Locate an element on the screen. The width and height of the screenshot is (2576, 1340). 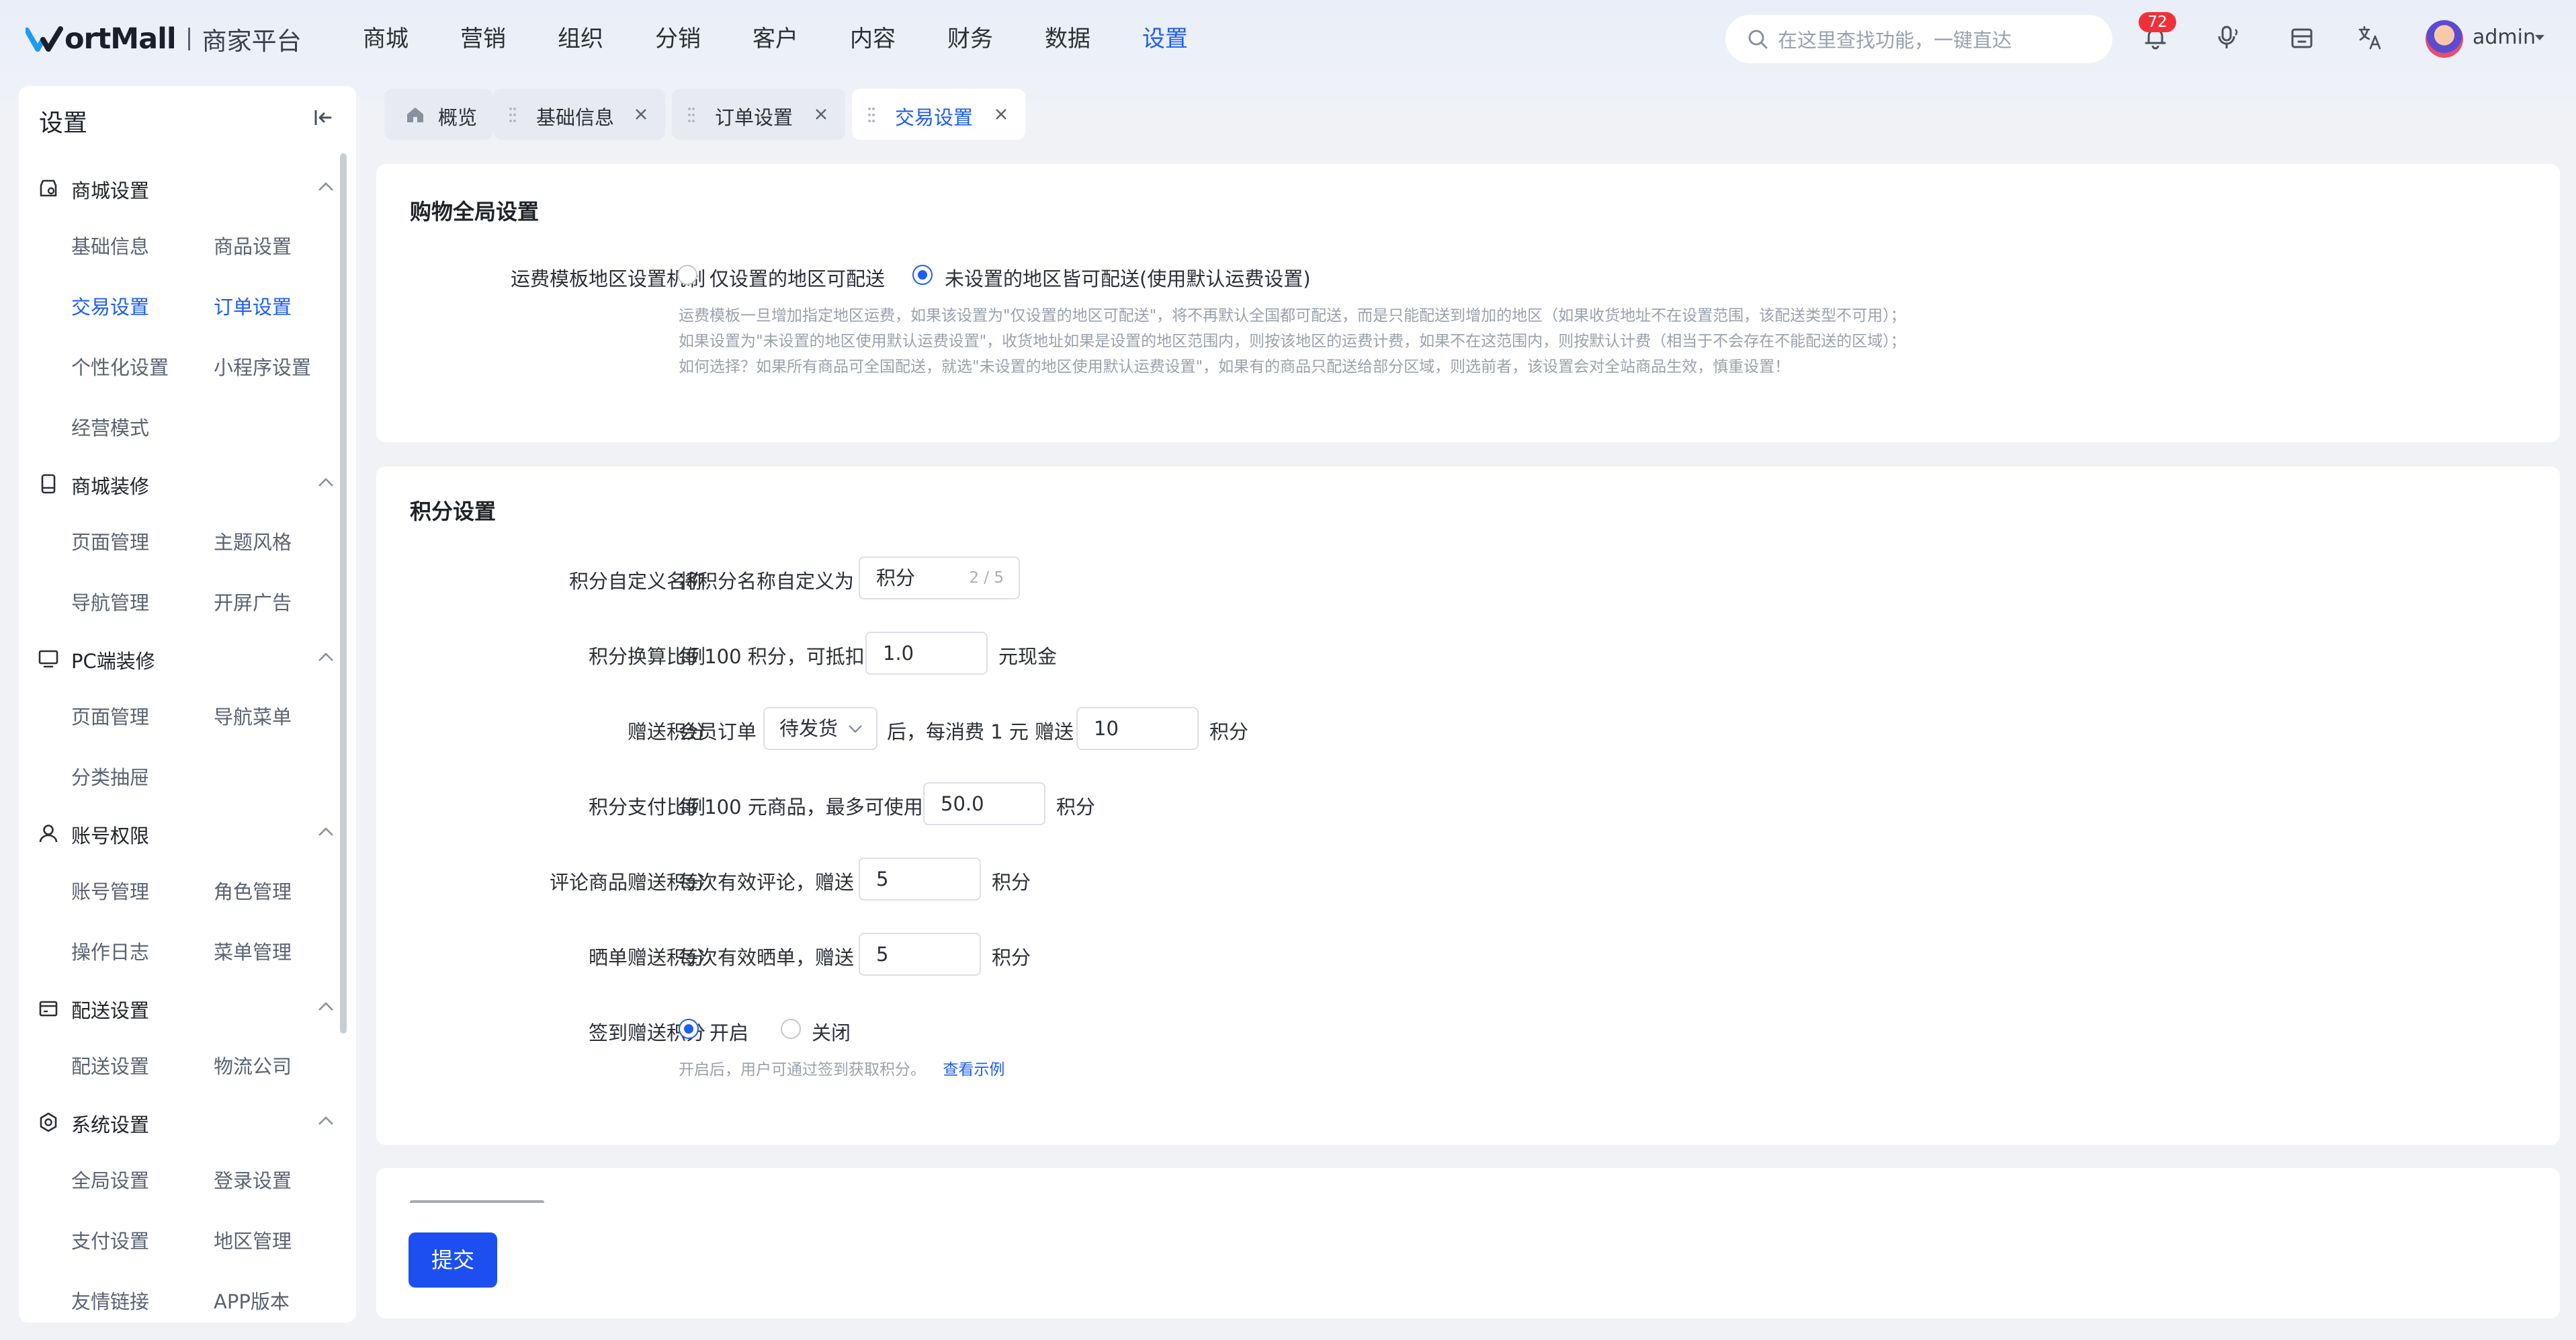
sidebar-title: 设置 is located at coordinates (63, 123).